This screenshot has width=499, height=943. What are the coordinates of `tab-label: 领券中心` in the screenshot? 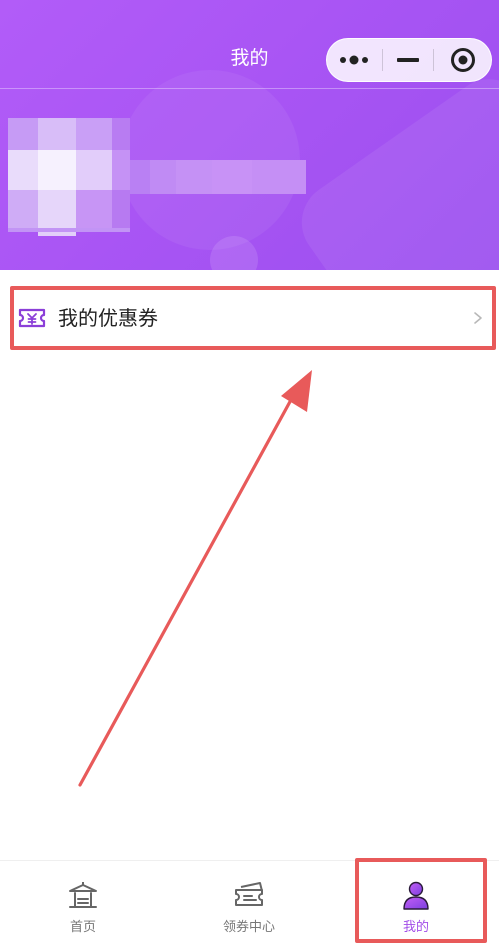 It's located at (248, 927).